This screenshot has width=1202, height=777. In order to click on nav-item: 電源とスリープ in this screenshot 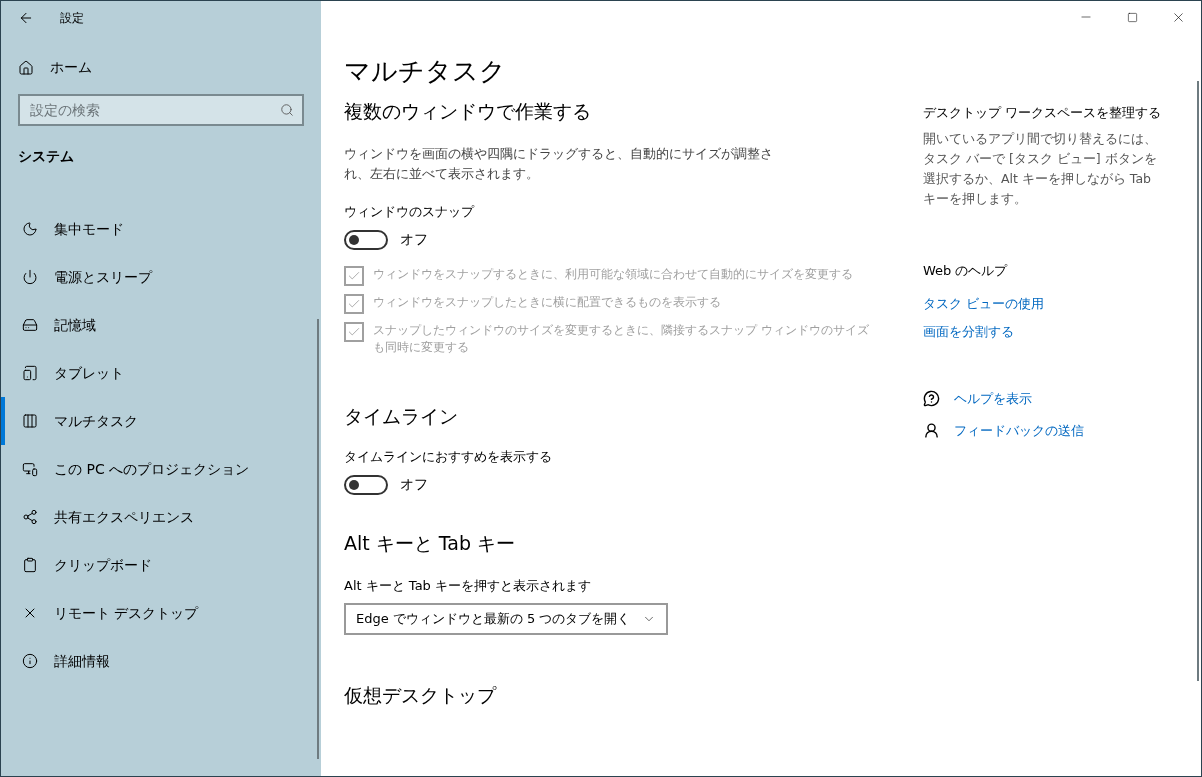, I will do `click(161, 277)`.